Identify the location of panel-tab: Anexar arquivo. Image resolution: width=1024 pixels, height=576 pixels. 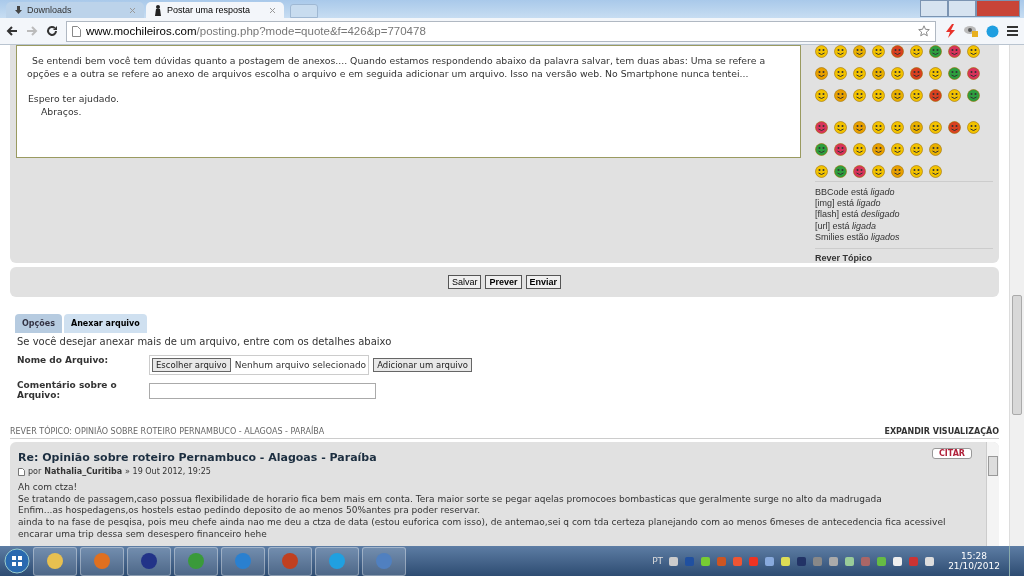
(105, 323).